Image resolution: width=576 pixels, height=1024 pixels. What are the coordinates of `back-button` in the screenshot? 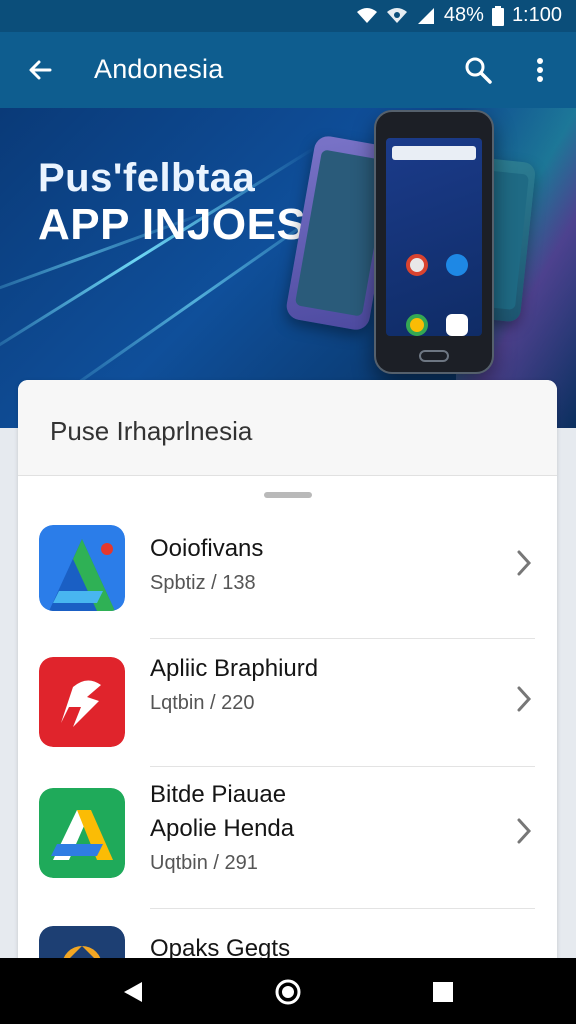 It's located at (40, 70).